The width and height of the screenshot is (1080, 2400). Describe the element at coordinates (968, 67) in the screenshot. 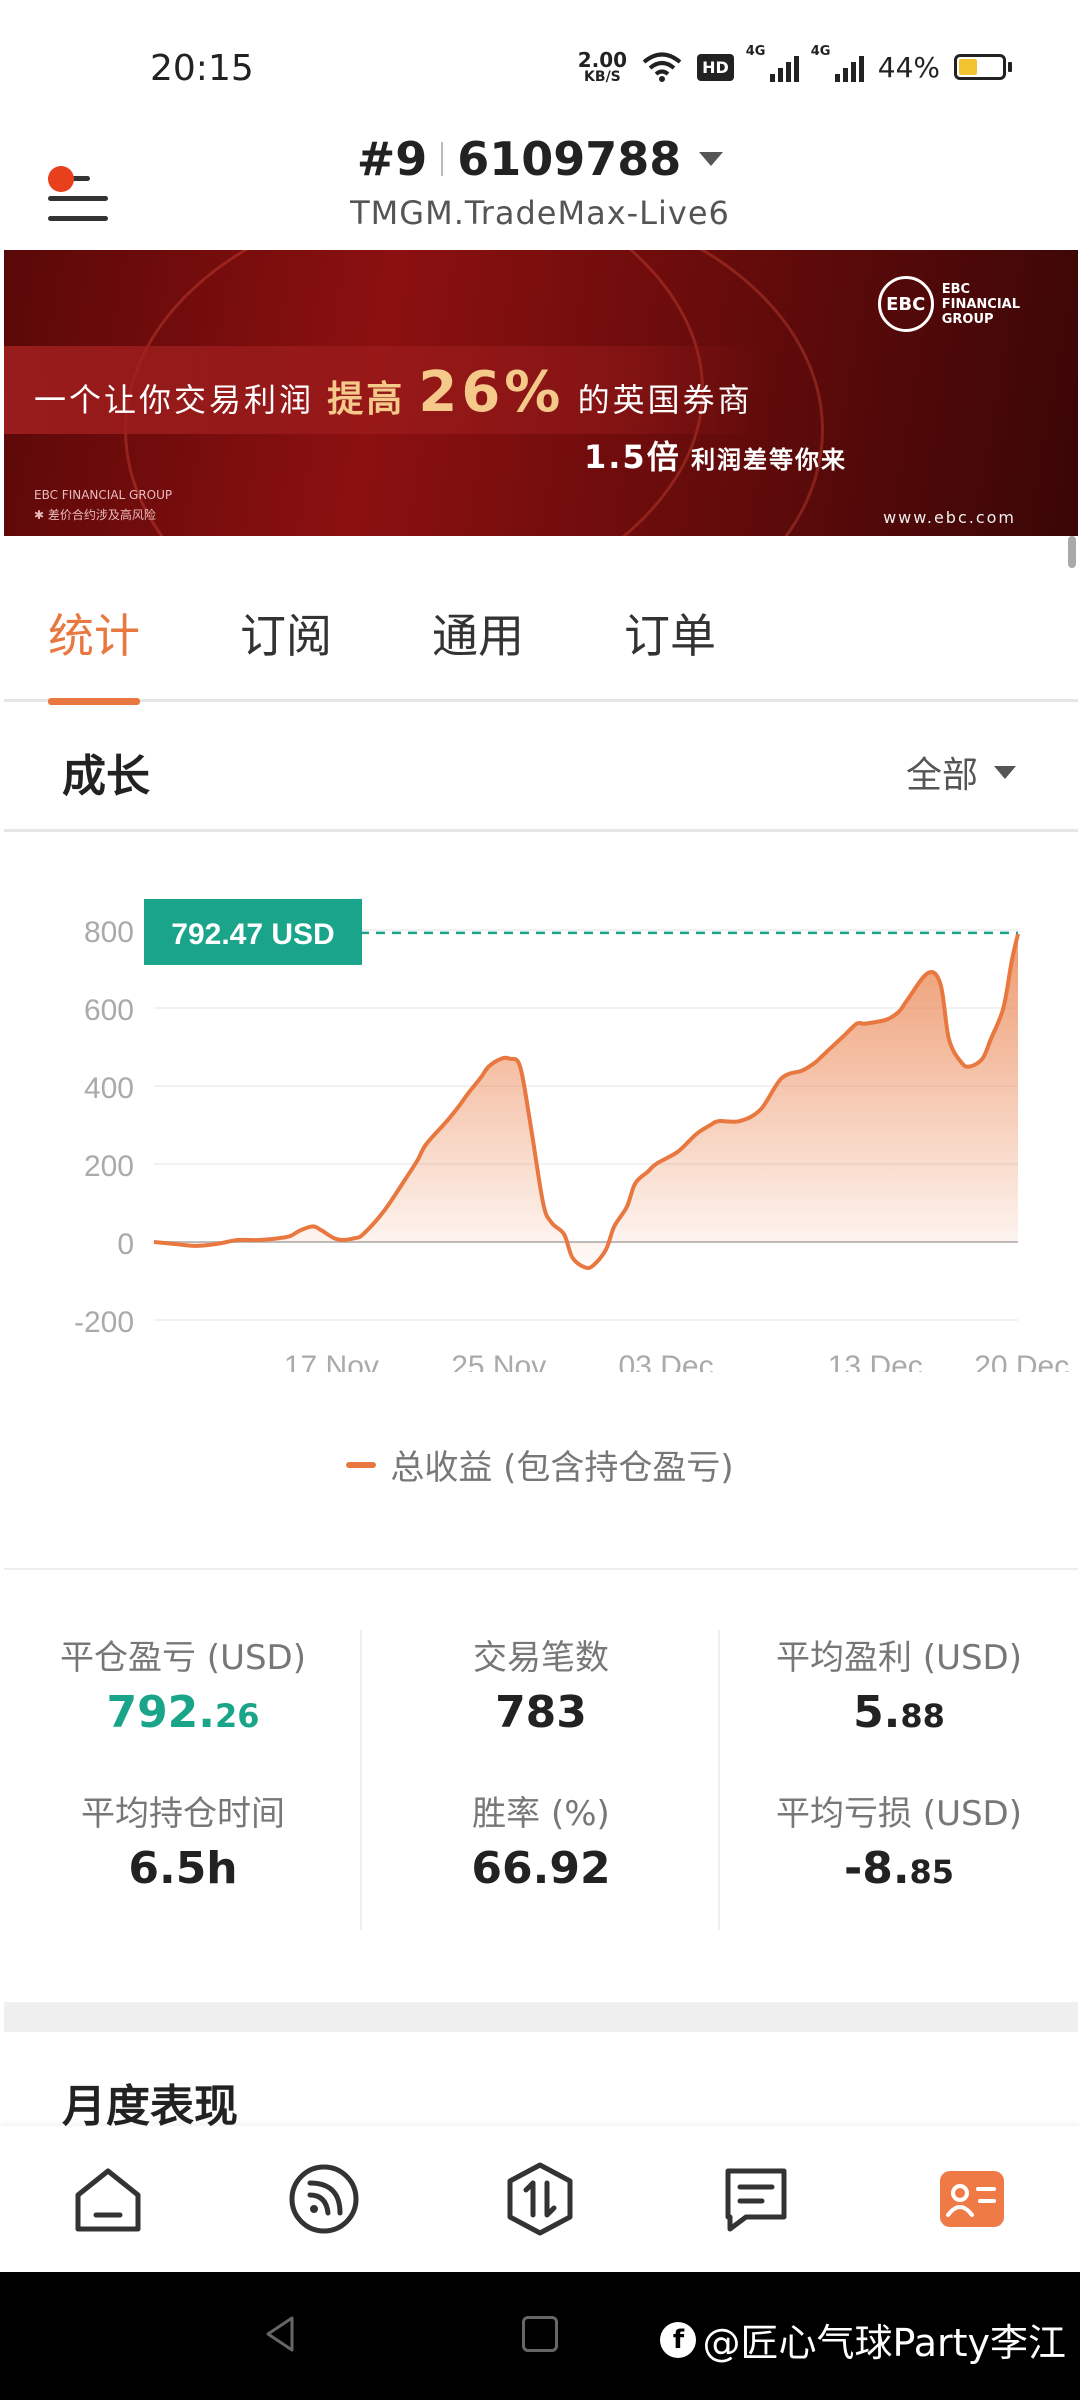

I see `battery-fill` at that location.